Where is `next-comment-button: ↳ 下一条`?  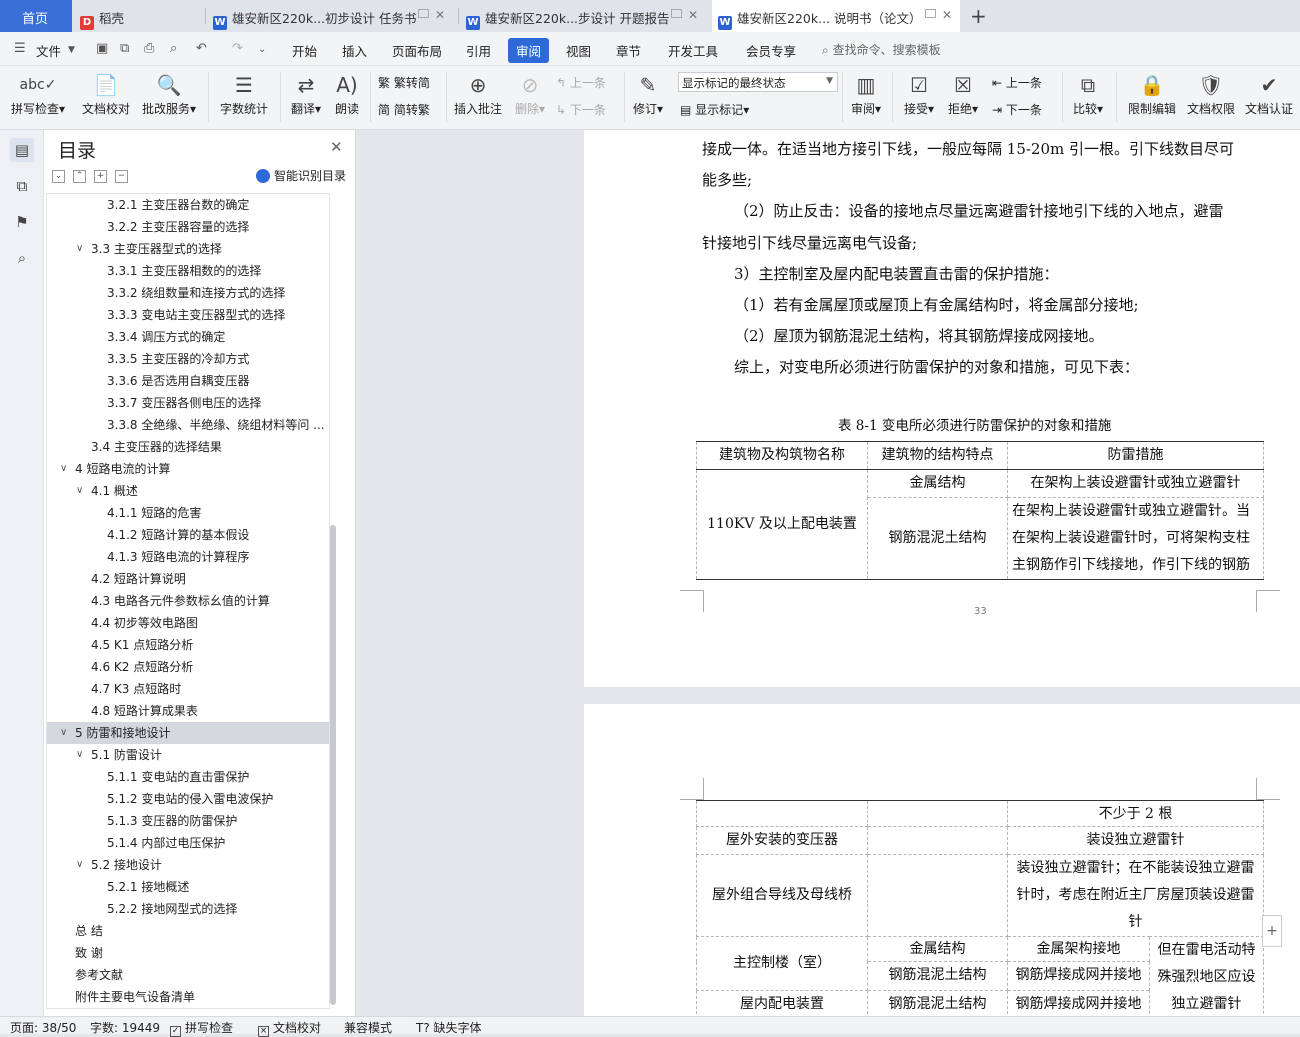
next-comment-button: ↳ 下一条 is located at coordinates (581, 109).